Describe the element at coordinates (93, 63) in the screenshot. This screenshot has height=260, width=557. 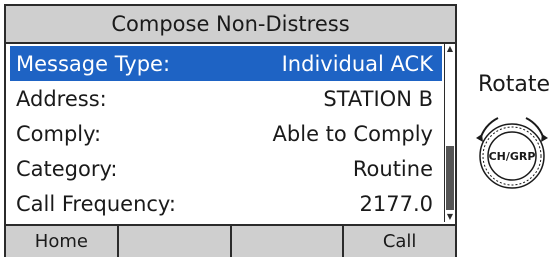
I see `row-label: Message Type:` at that location.